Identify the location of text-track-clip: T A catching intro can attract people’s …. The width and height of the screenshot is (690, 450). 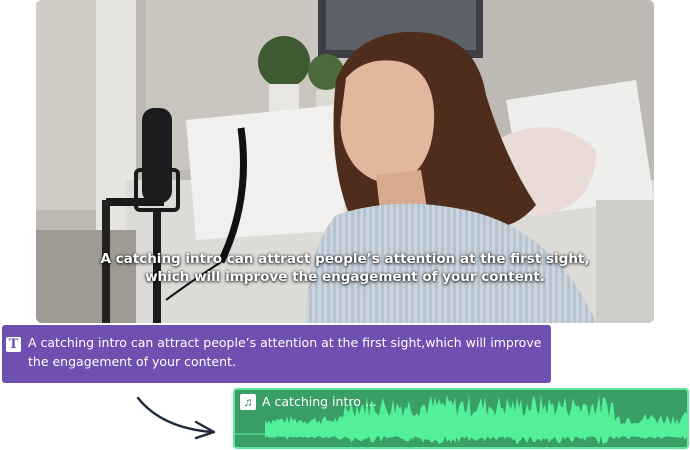
(276, 354).